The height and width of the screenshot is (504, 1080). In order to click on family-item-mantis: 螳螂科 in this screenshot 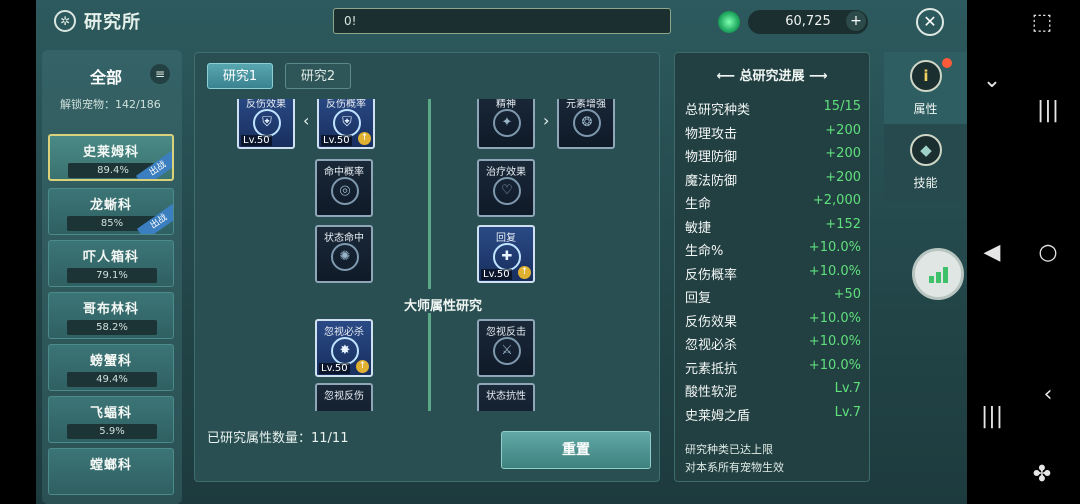, I will do `click(111, 471)`.